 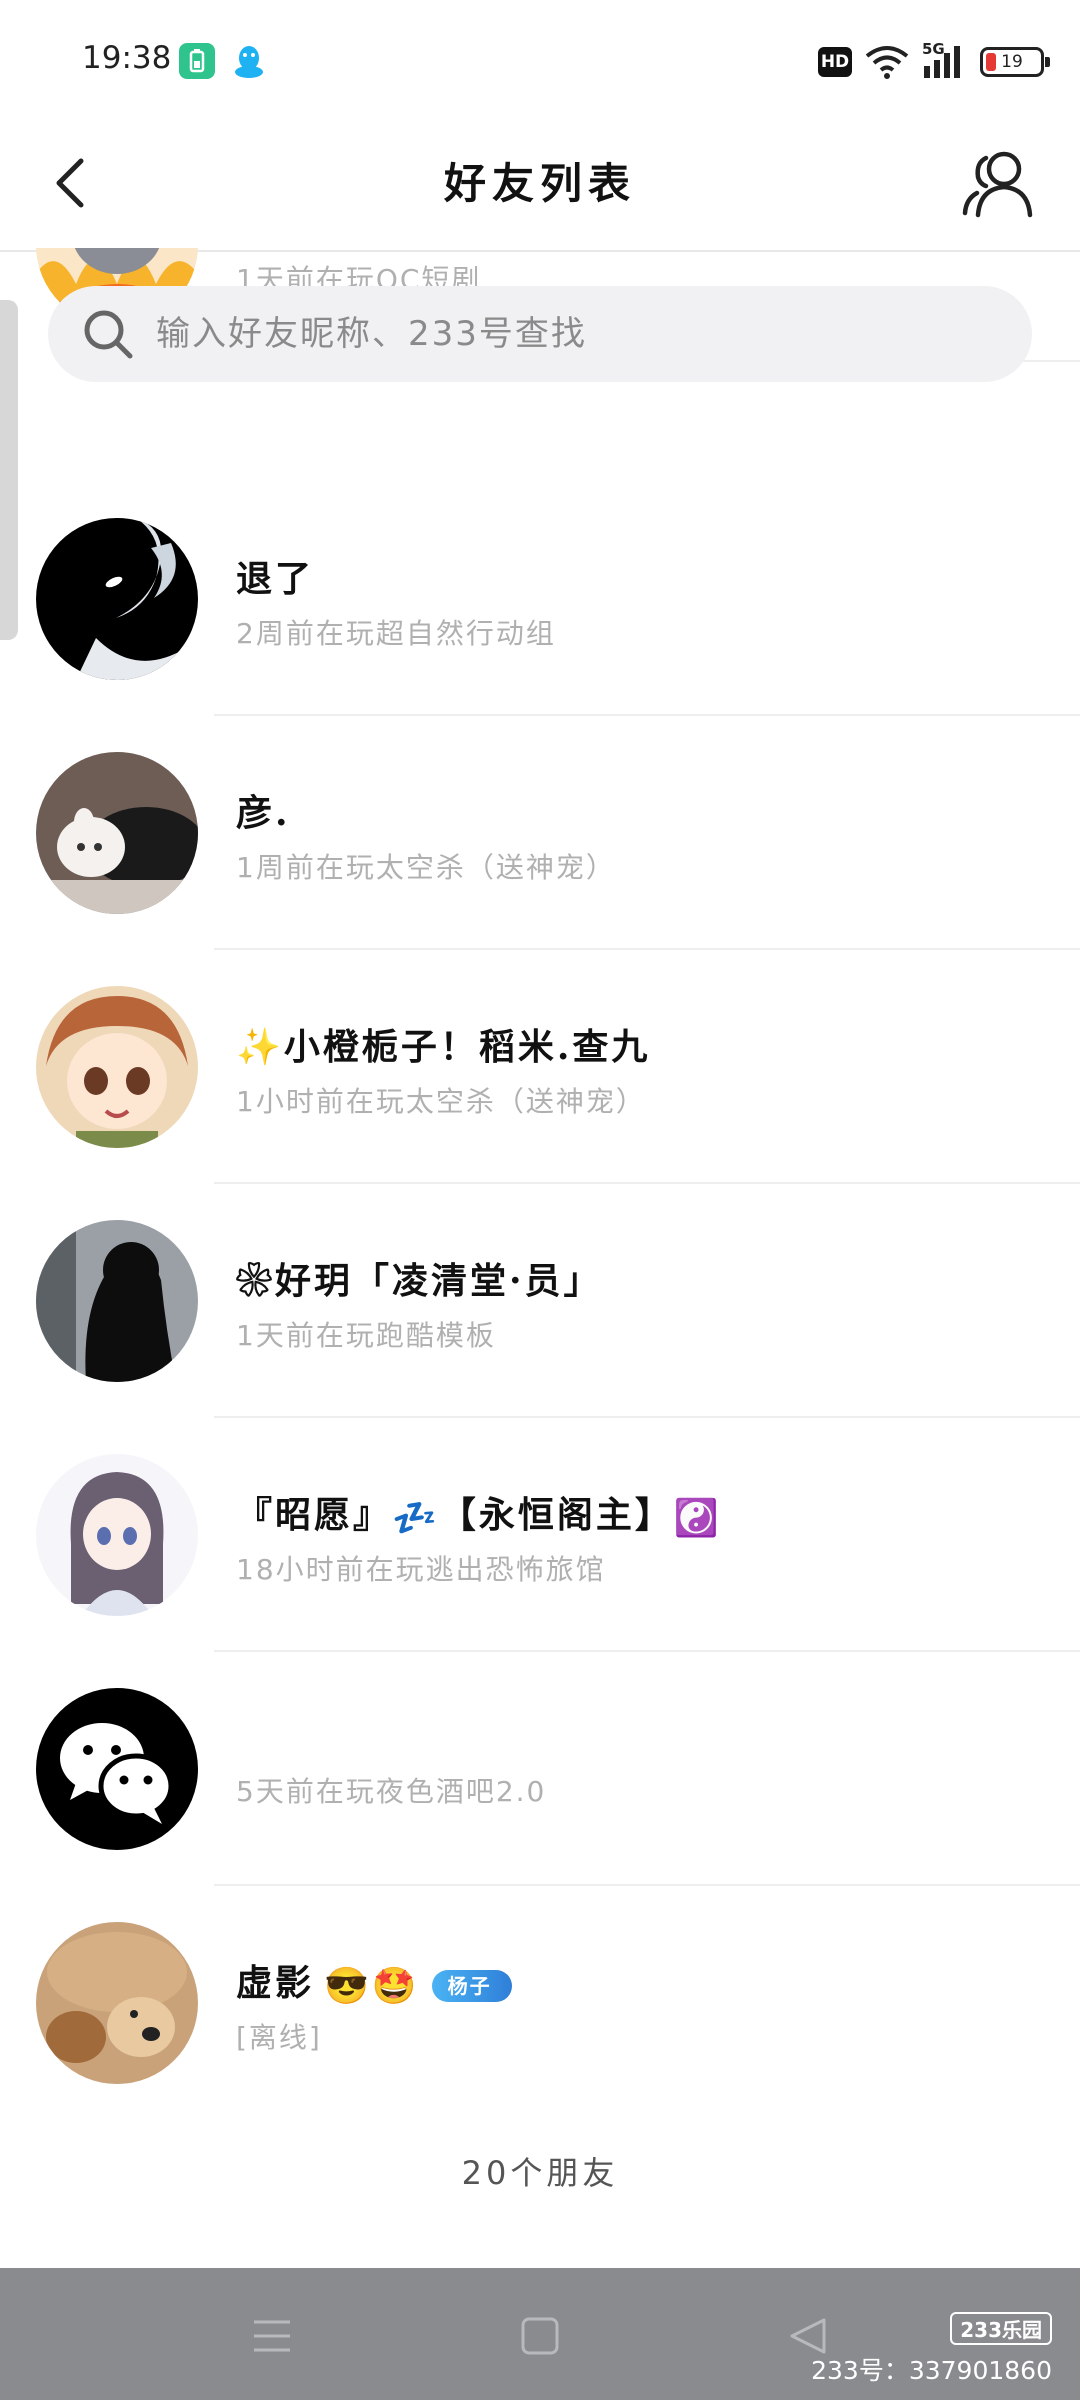 I want to click on battery-indicator: 19, so click(x=1015, y=62).